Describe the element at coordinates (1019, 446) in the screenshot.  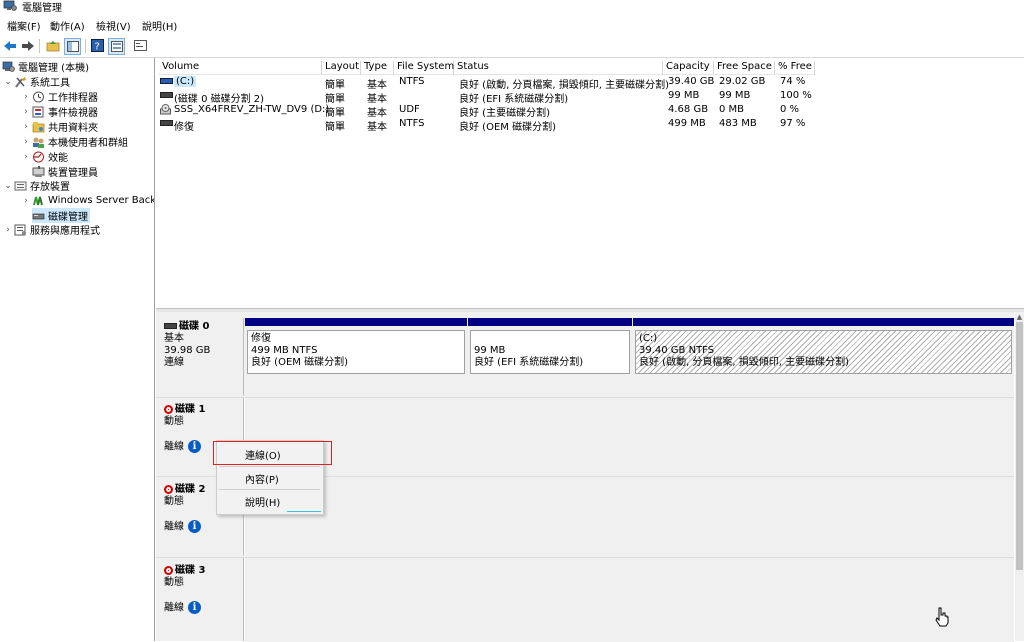
I see `scrollbar-thumb` at that location.